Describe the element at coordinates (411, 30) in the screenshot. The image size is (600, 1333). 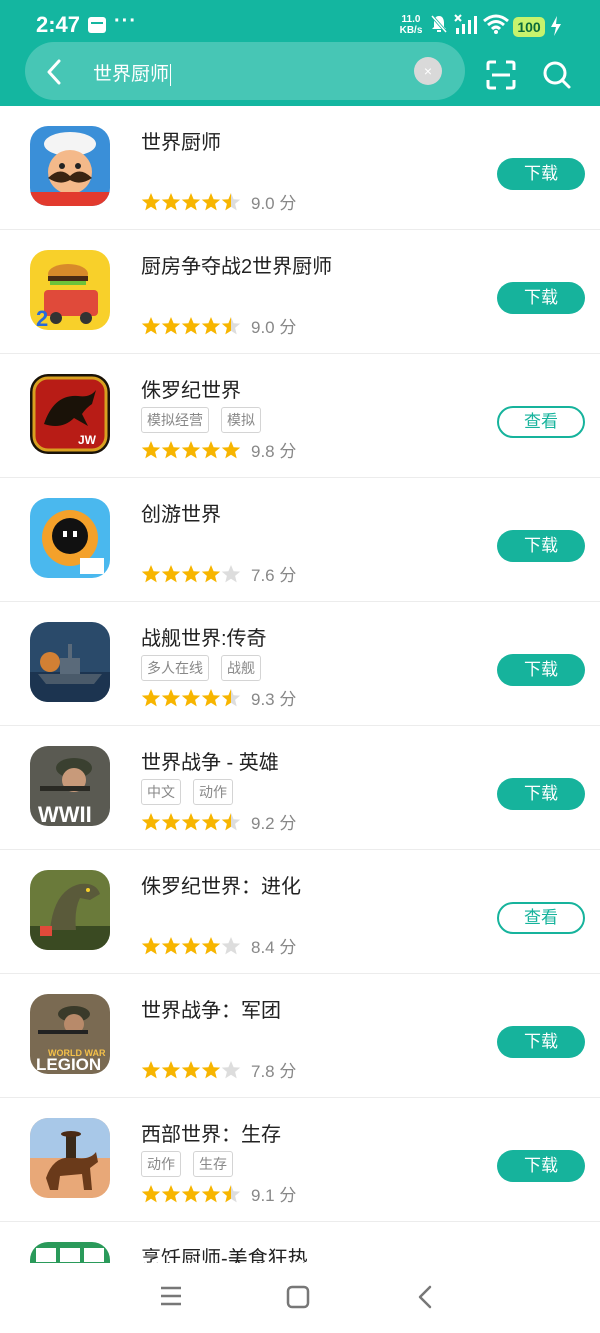
I see `network-speed-unit: KB/s` at that location.